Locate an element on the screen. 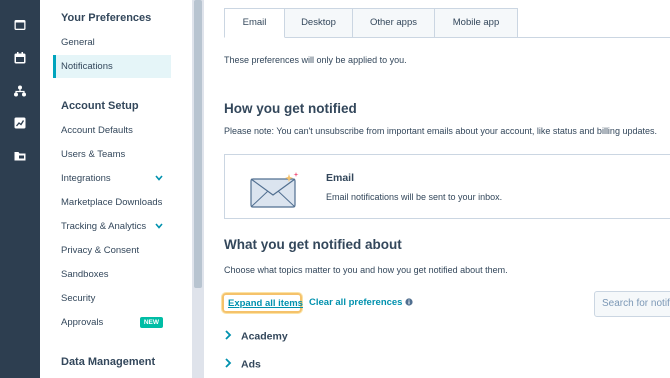 The height and width of the screenshot is (378, 670). sidebar-item-sandboxes: Sandboxes is located at coordinates (112, 274).